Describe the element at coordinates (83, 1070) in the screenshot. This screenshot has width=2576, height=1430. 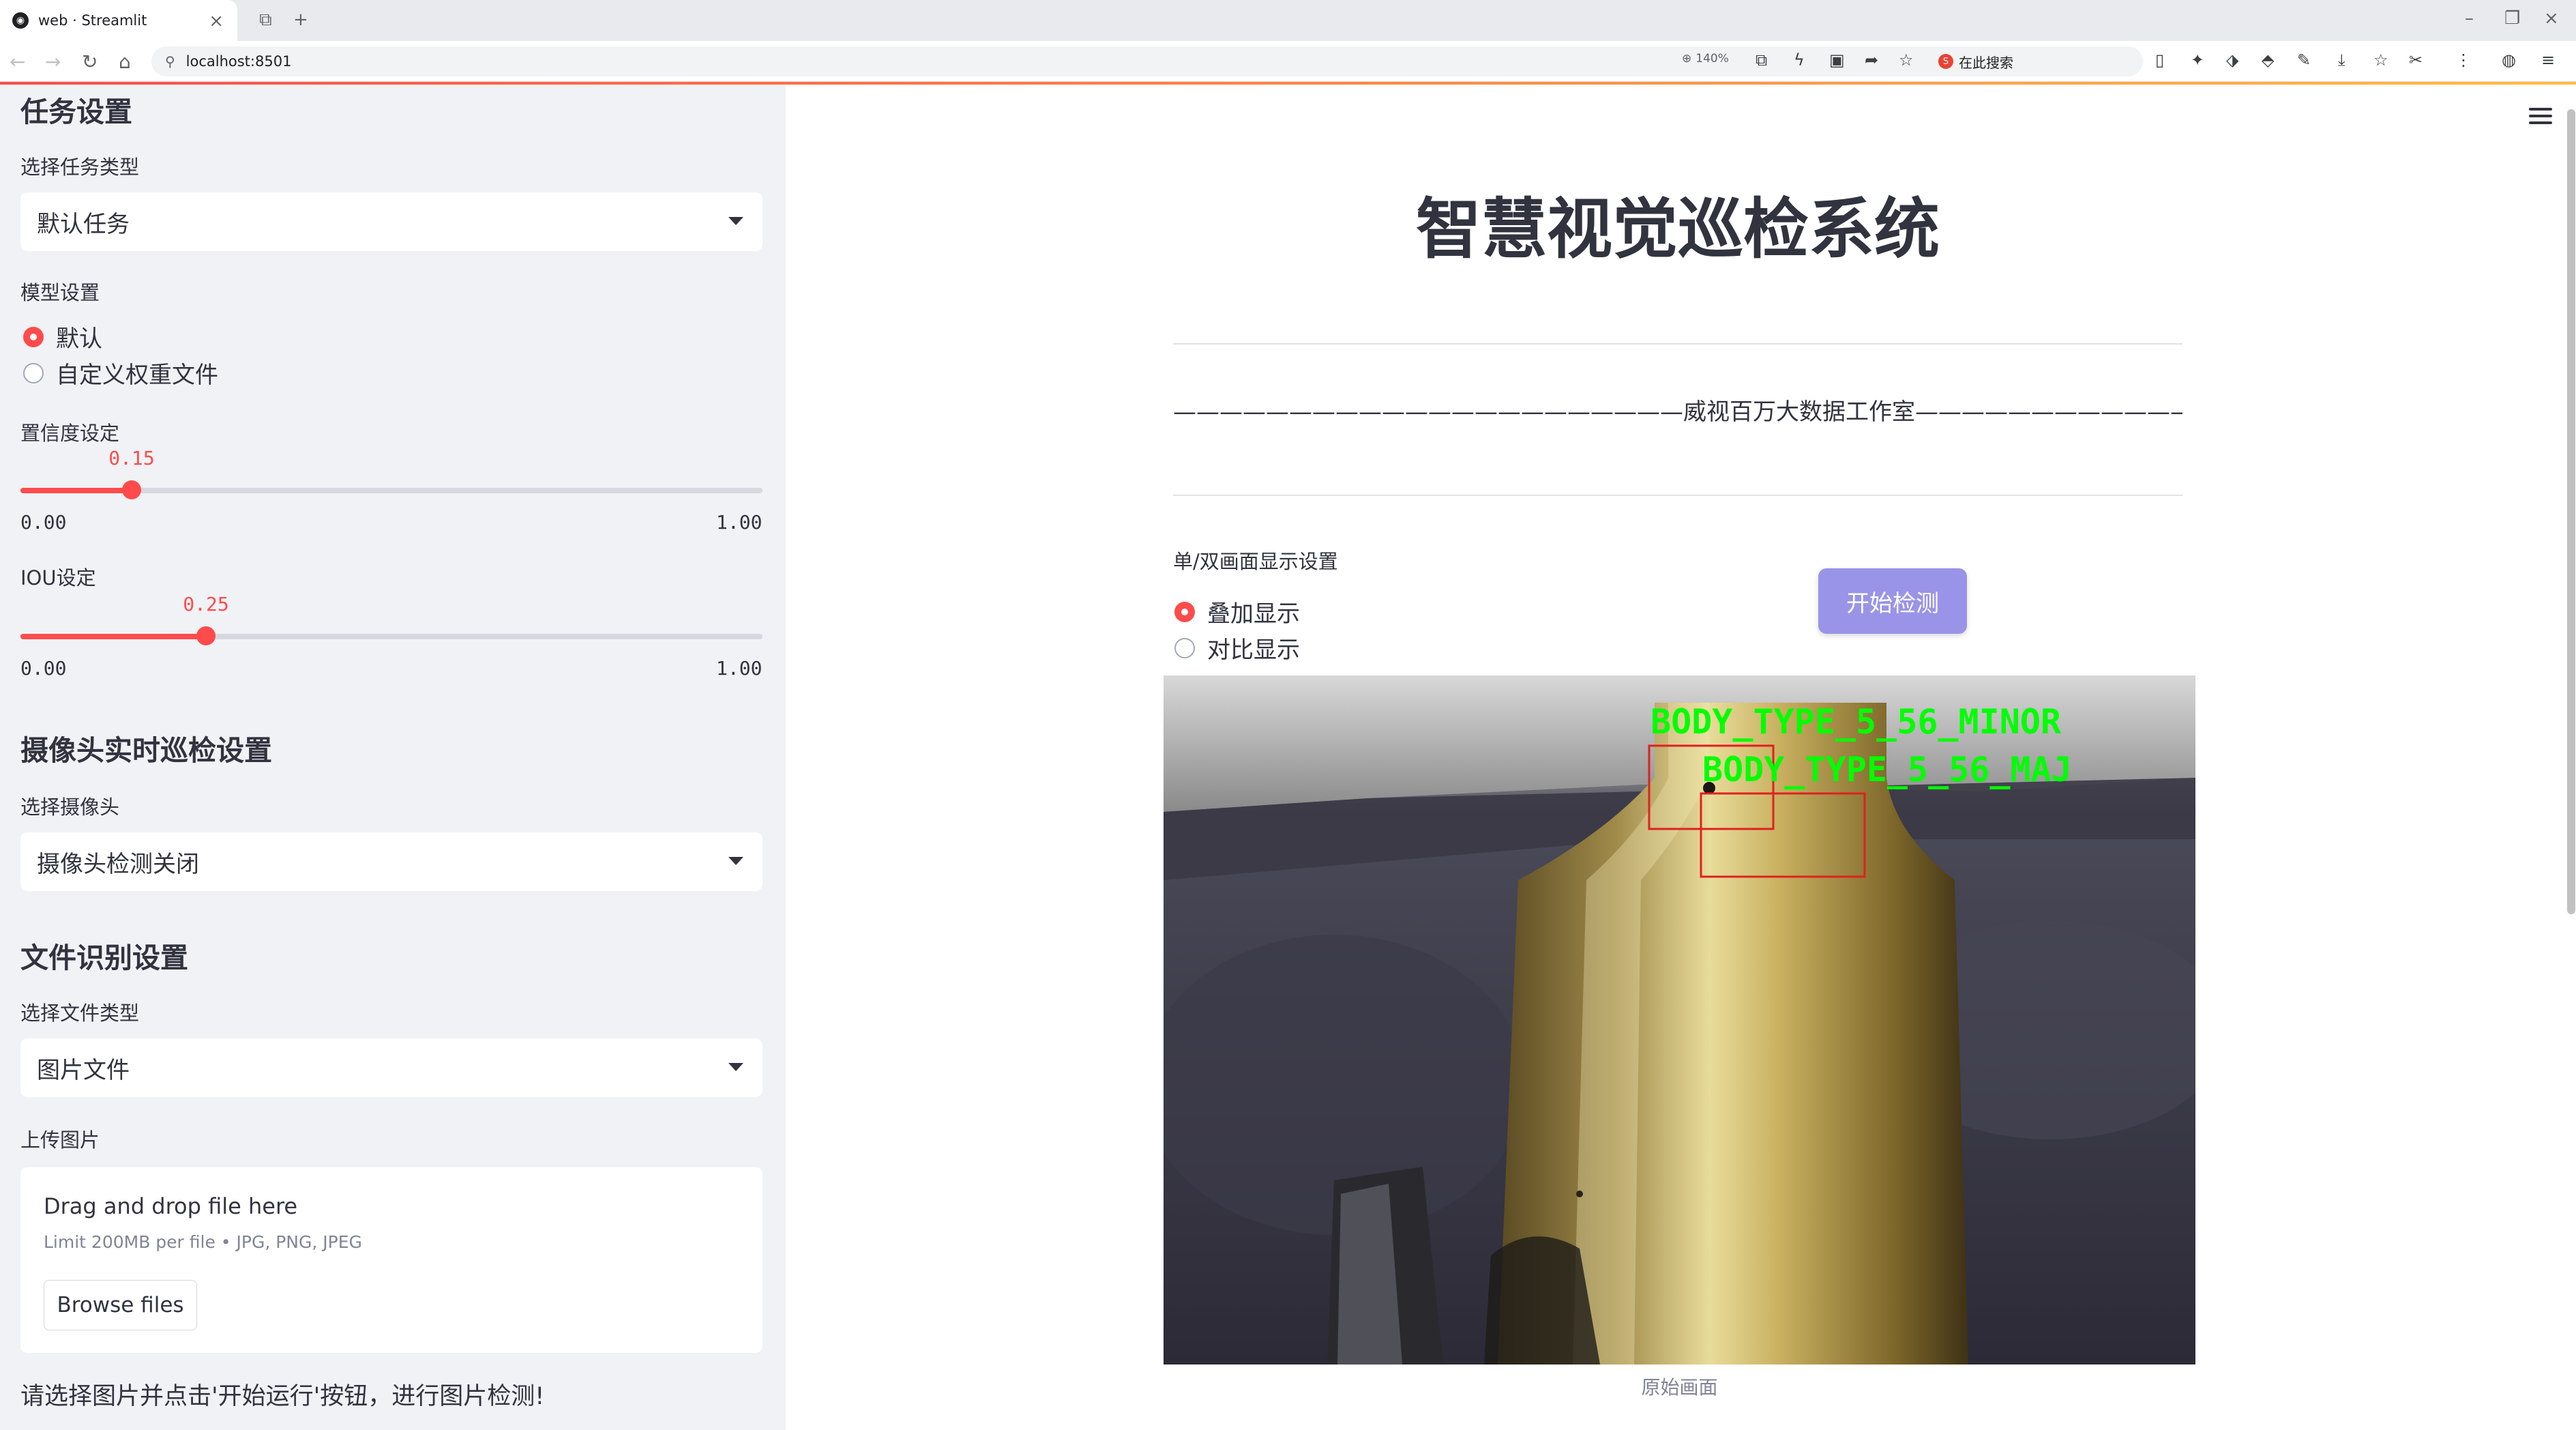
I see `file-type-value: 图片文件` at that location.